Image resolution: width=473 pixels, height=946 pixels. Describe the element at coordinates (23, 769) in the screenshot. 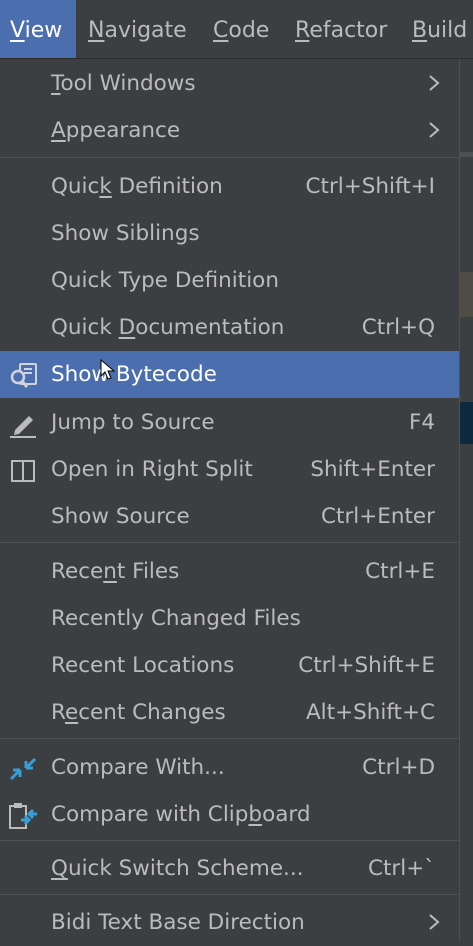

I see `compare-arrows-icon` at that location.